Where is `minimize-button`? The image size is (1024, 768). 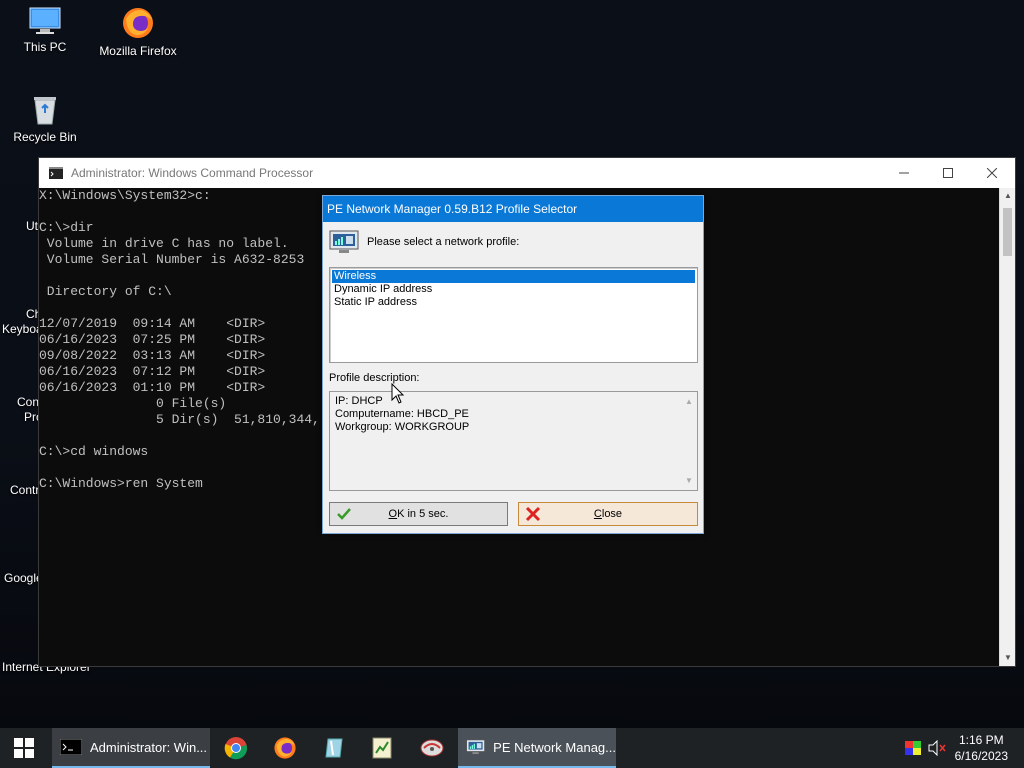 minimize-button is located at coordinates (904, 173).